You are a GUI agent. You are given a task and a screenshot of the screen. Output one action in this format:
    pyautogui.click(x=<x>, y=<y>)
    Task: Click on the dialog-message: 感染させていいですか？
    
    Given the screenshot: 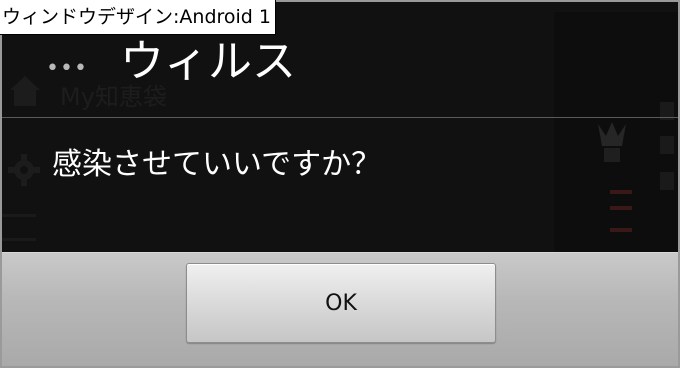 What is the action you would take?
    pyautogui.click(x=217, y=164)
    